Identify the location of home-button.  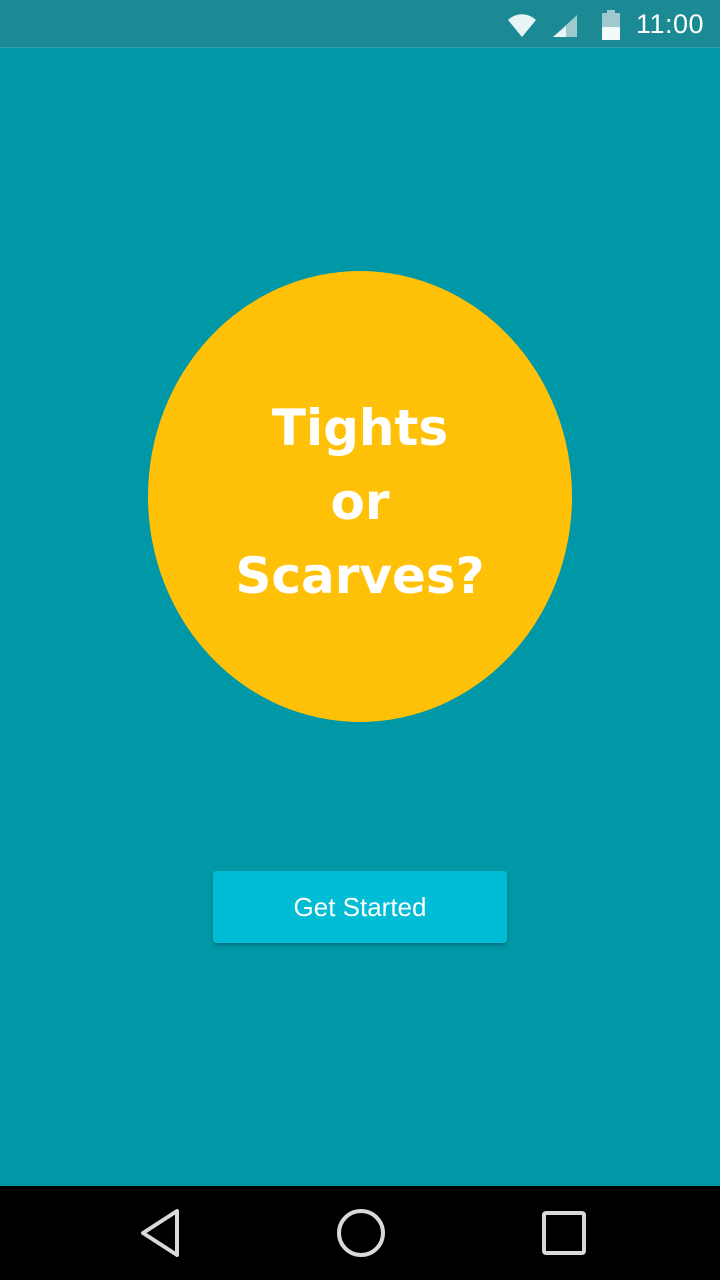
(361, 1233).